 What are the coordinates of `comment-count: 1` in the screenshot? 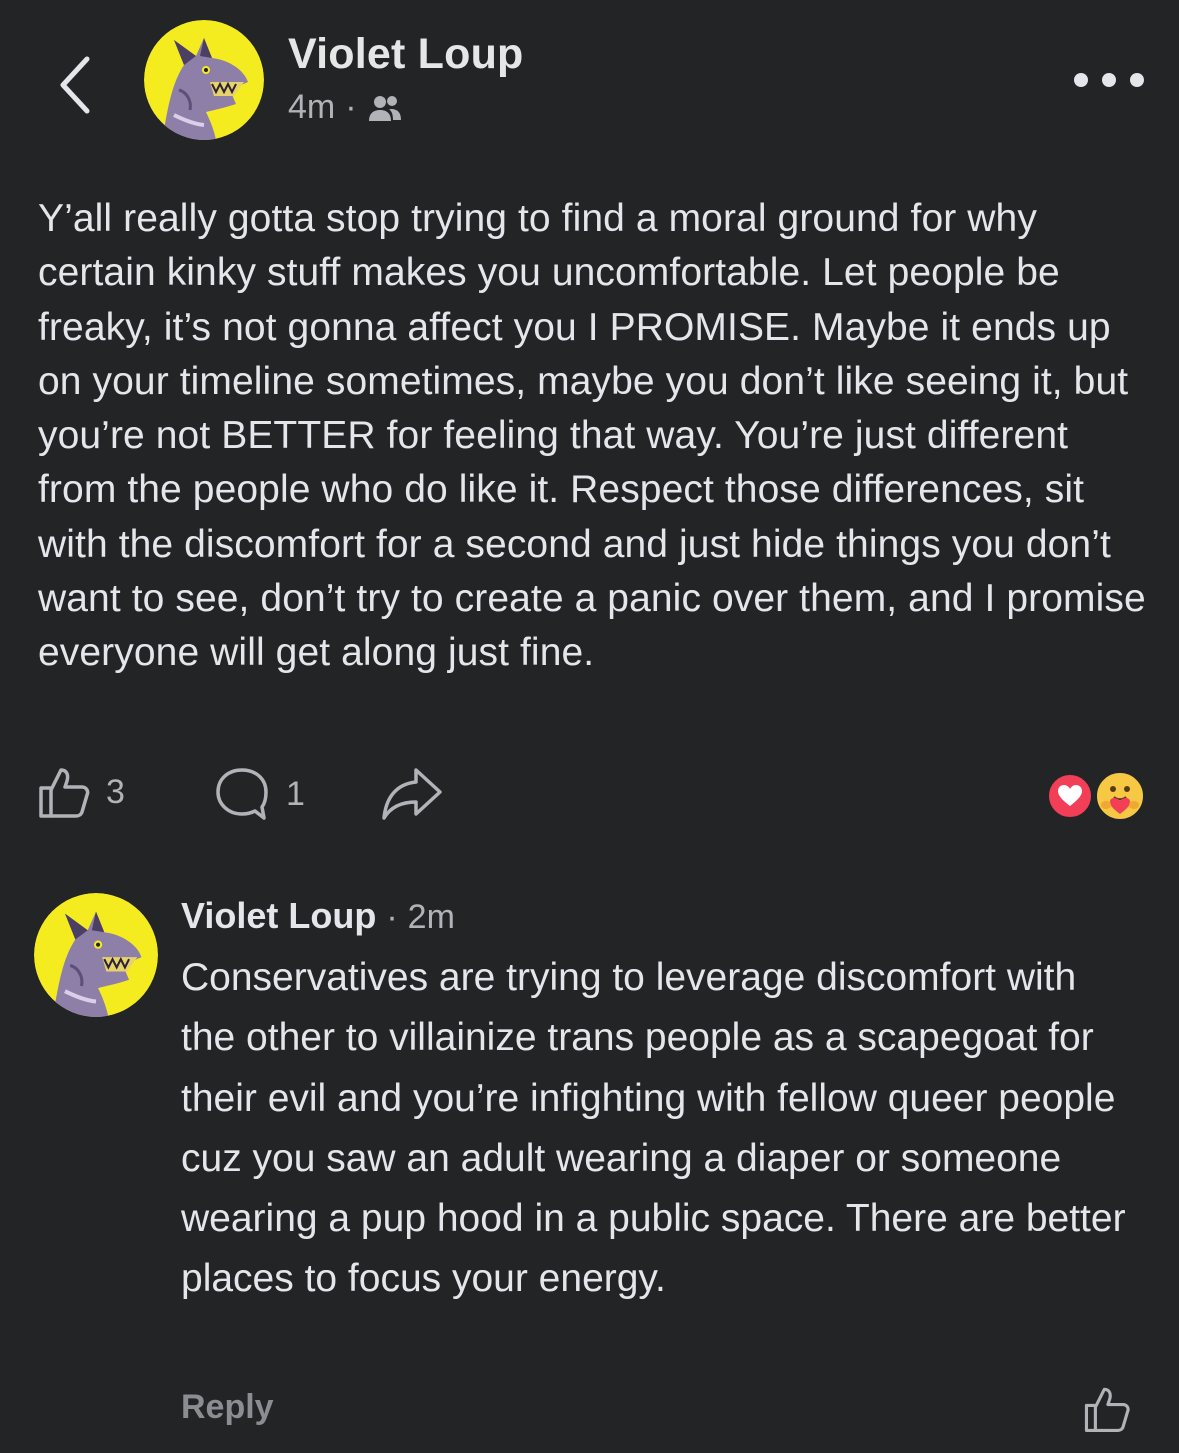 It's located at (295, 793).